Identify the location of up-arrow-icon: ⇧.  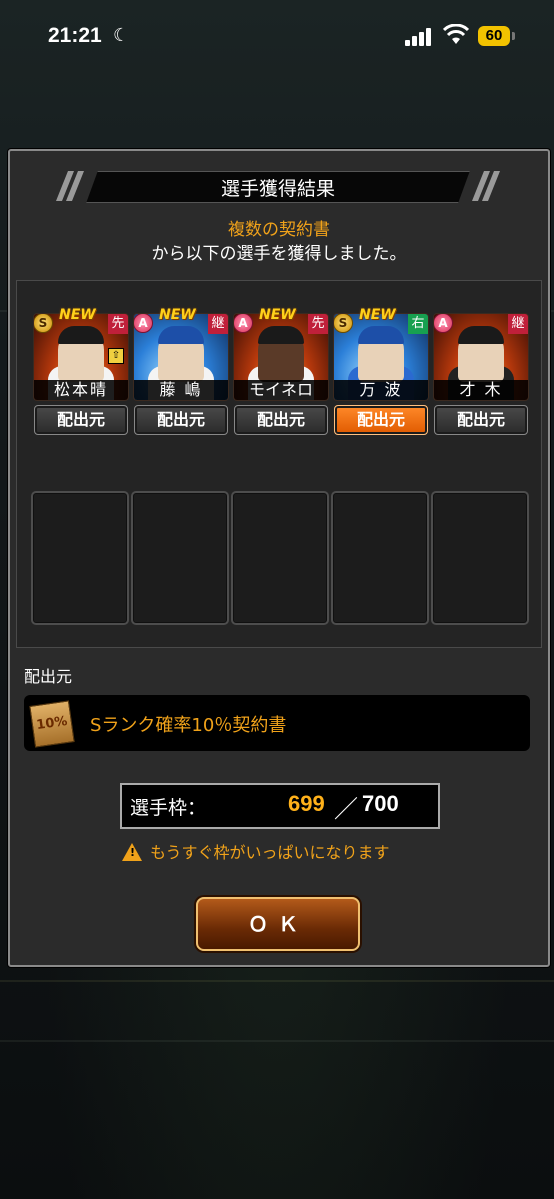
(116, 356).